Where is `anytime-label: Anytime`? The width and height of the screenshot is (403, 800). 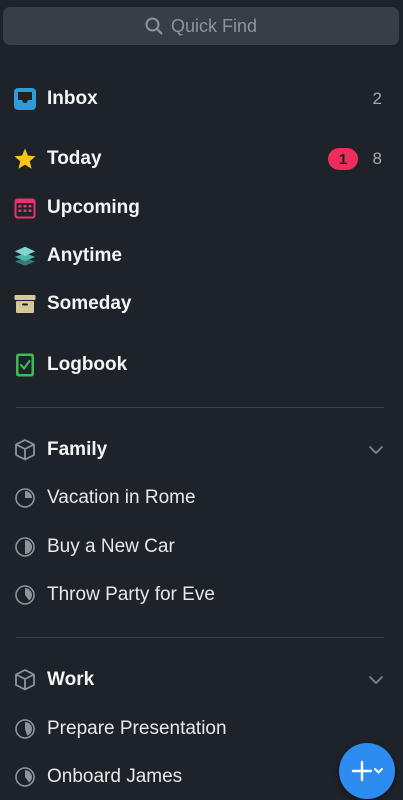
anytime-label: Anytime is located at coordinates (84, 255).